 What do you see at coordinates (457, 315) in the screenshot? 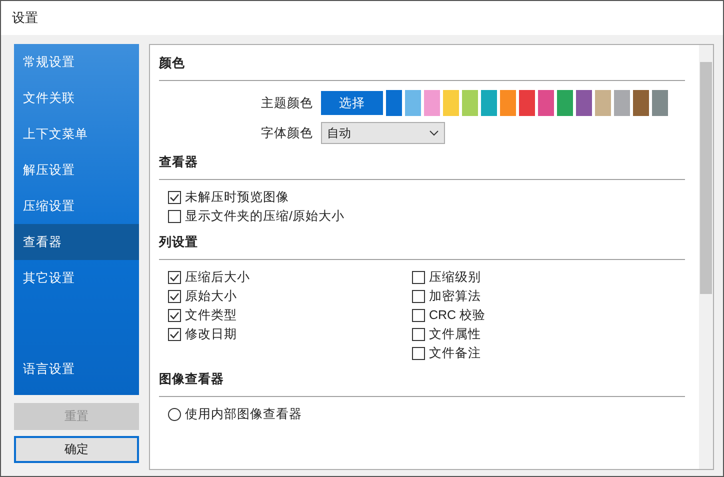
I see `checkbox-label: CRC 校验` at bounding box center [457, 315].